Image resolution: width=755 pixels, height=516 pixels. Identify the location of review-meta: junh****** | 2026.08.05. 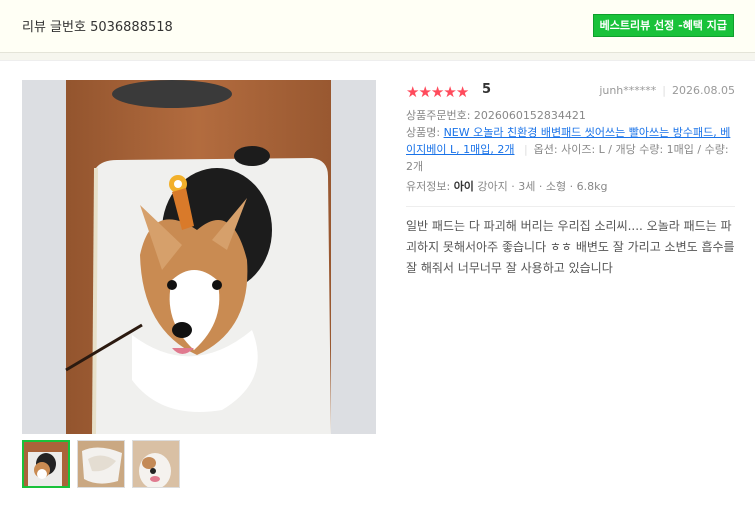
(667, 90).